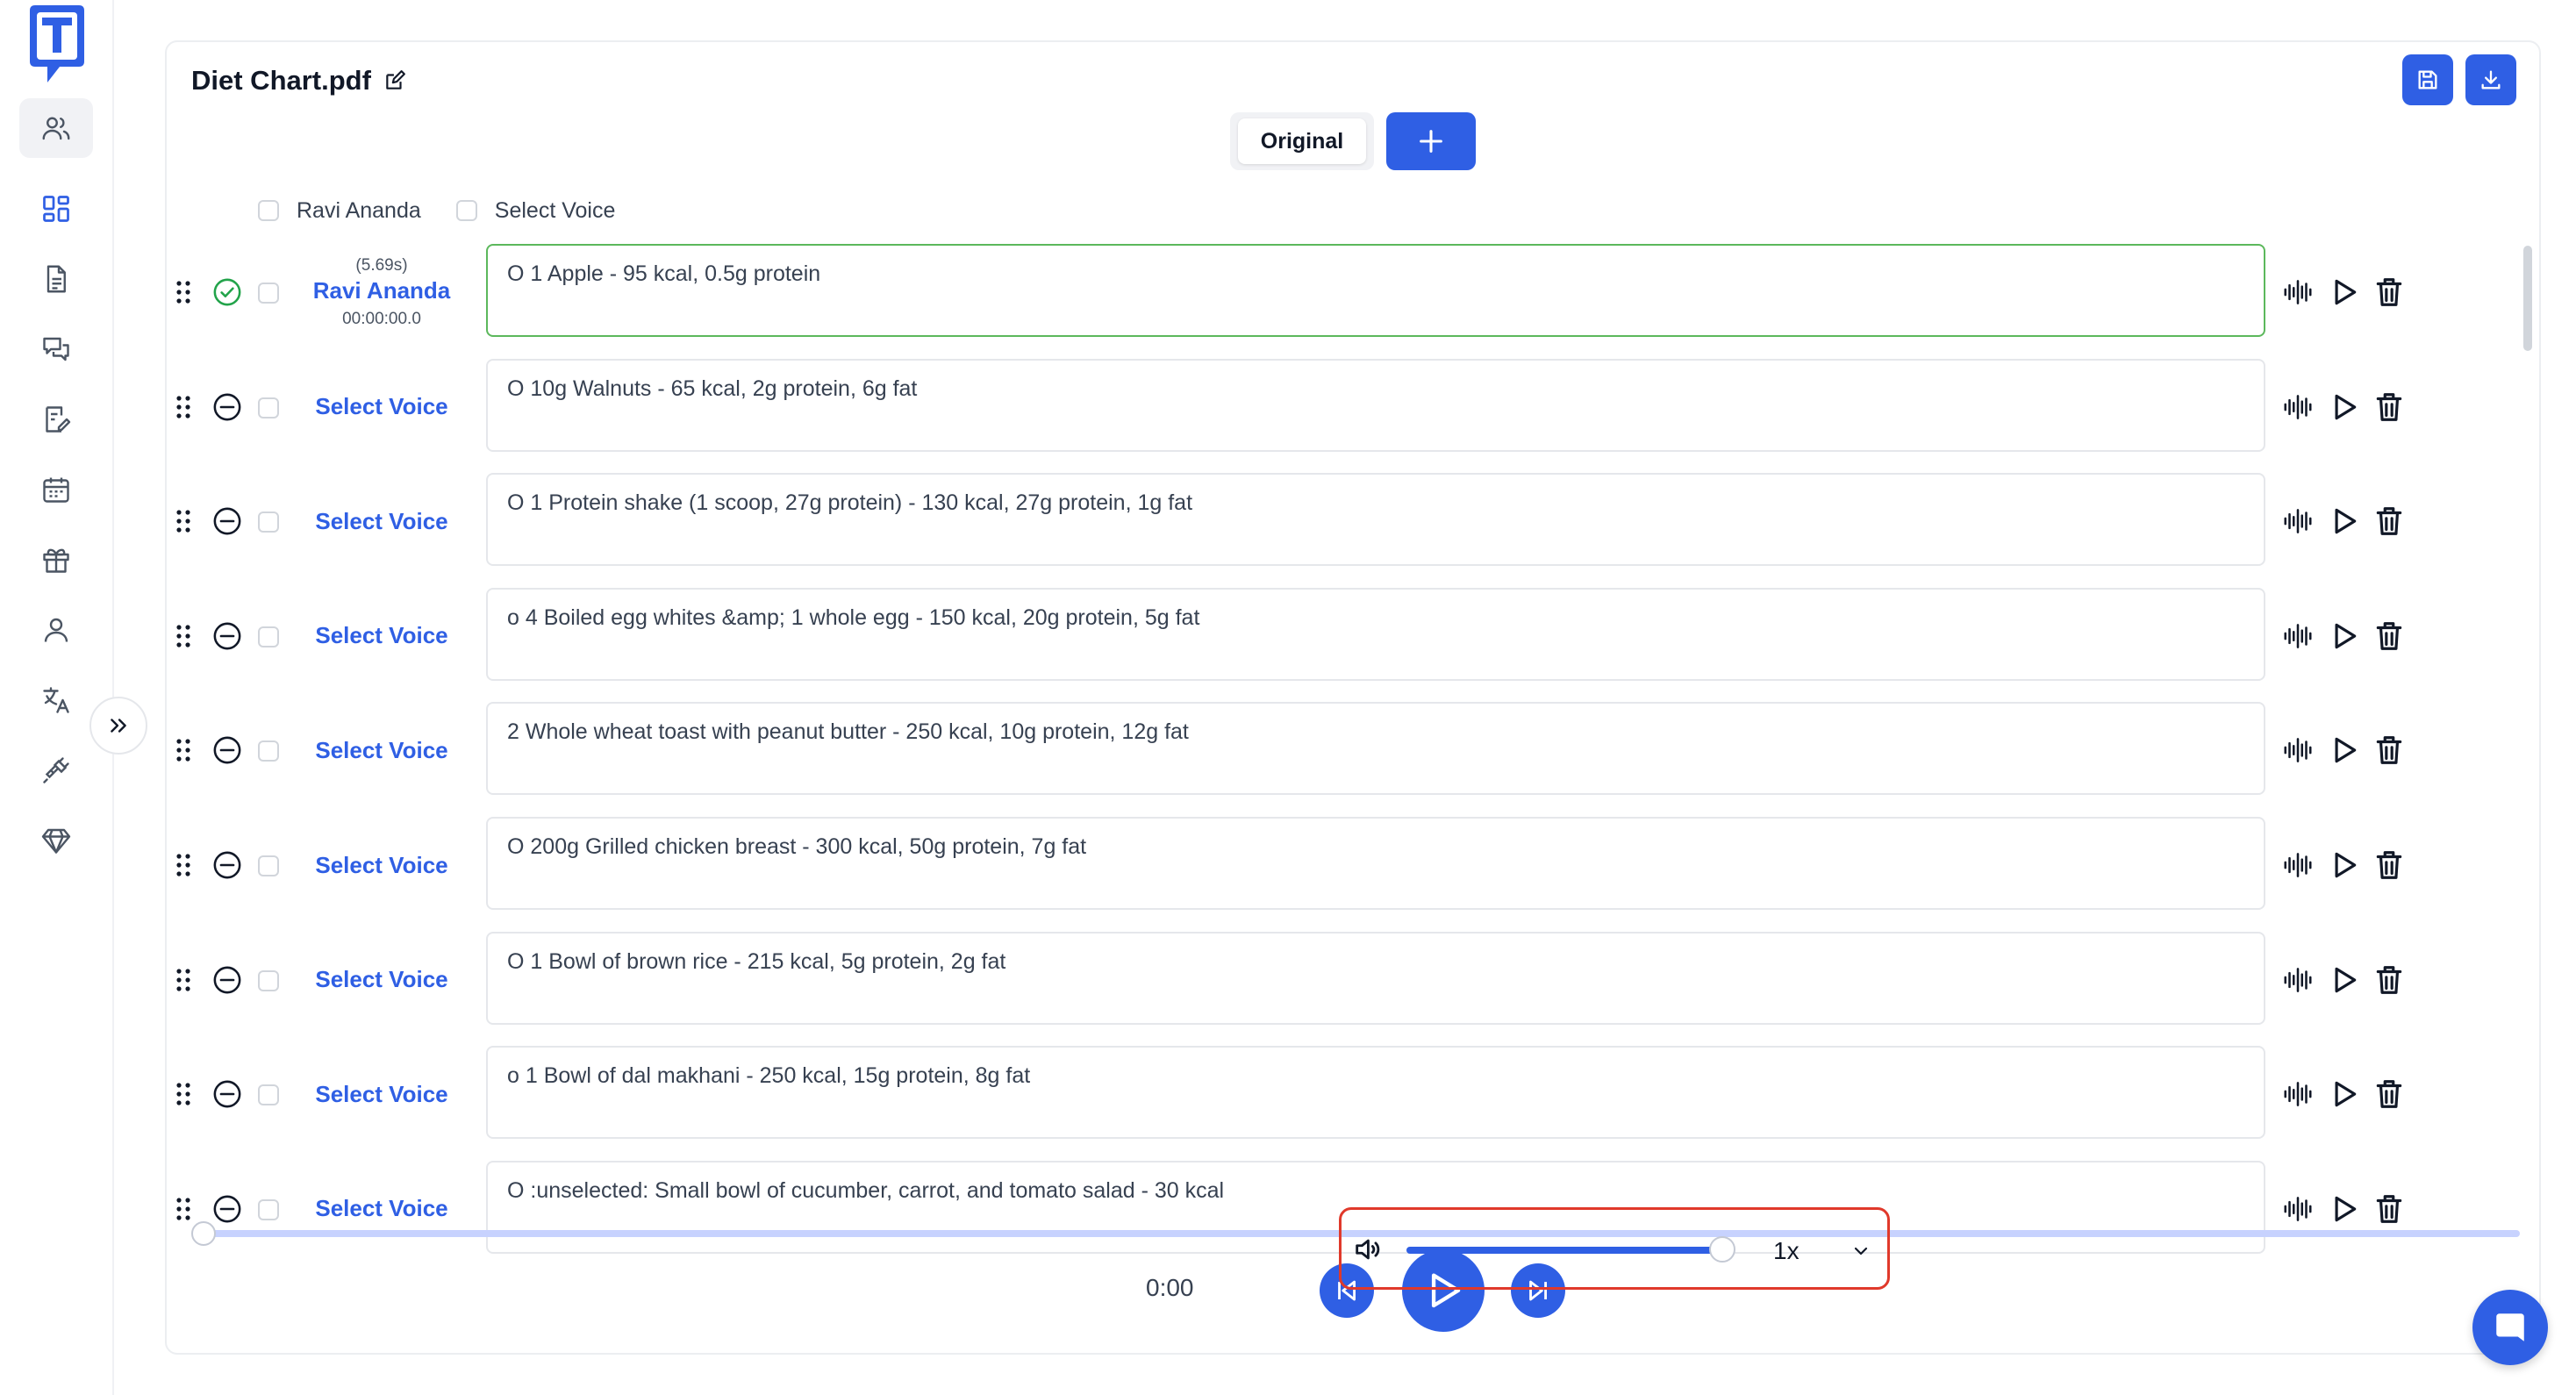 The image size is (2576, 1395). What do you see at coordinates (56, 700) in the screenshot?
I see `sidebar-item-translate` at bounding box center [56, 700].